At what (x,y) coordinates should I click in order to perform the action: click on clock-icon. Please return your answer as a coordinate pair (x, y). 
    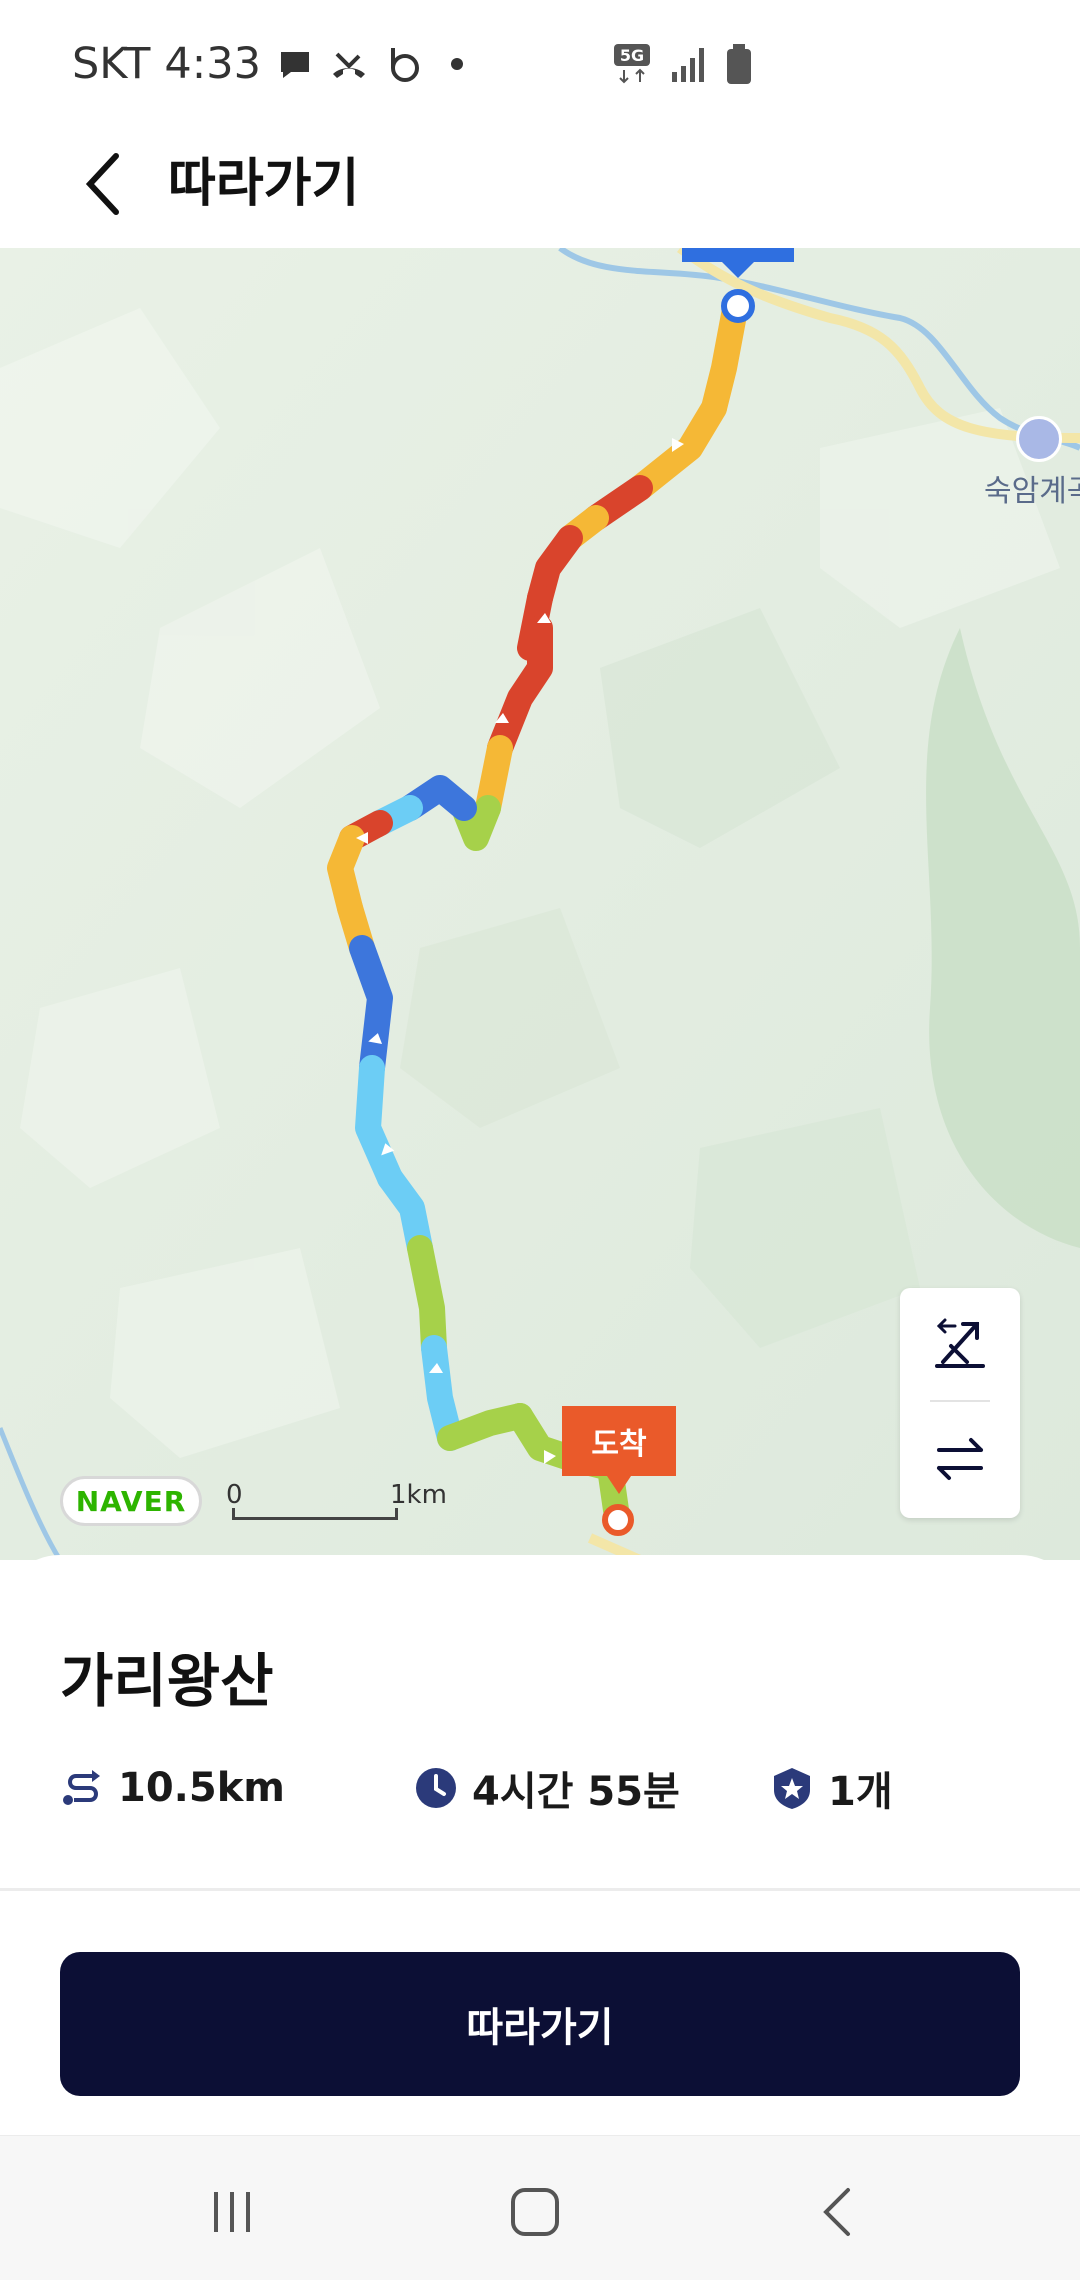
    Looking at the image, I should click on (436, 1788).